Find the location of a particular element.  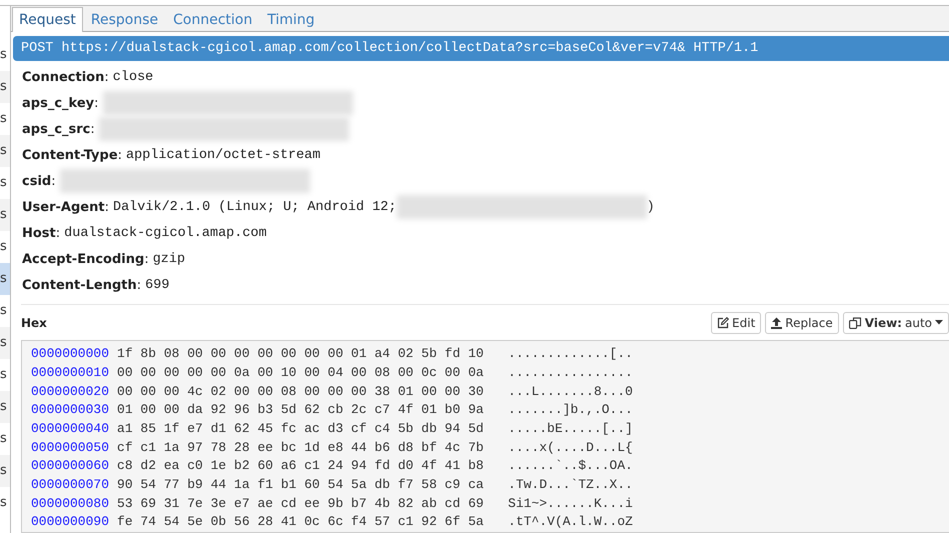

tab: Connection is located at coordinates (213, 19).